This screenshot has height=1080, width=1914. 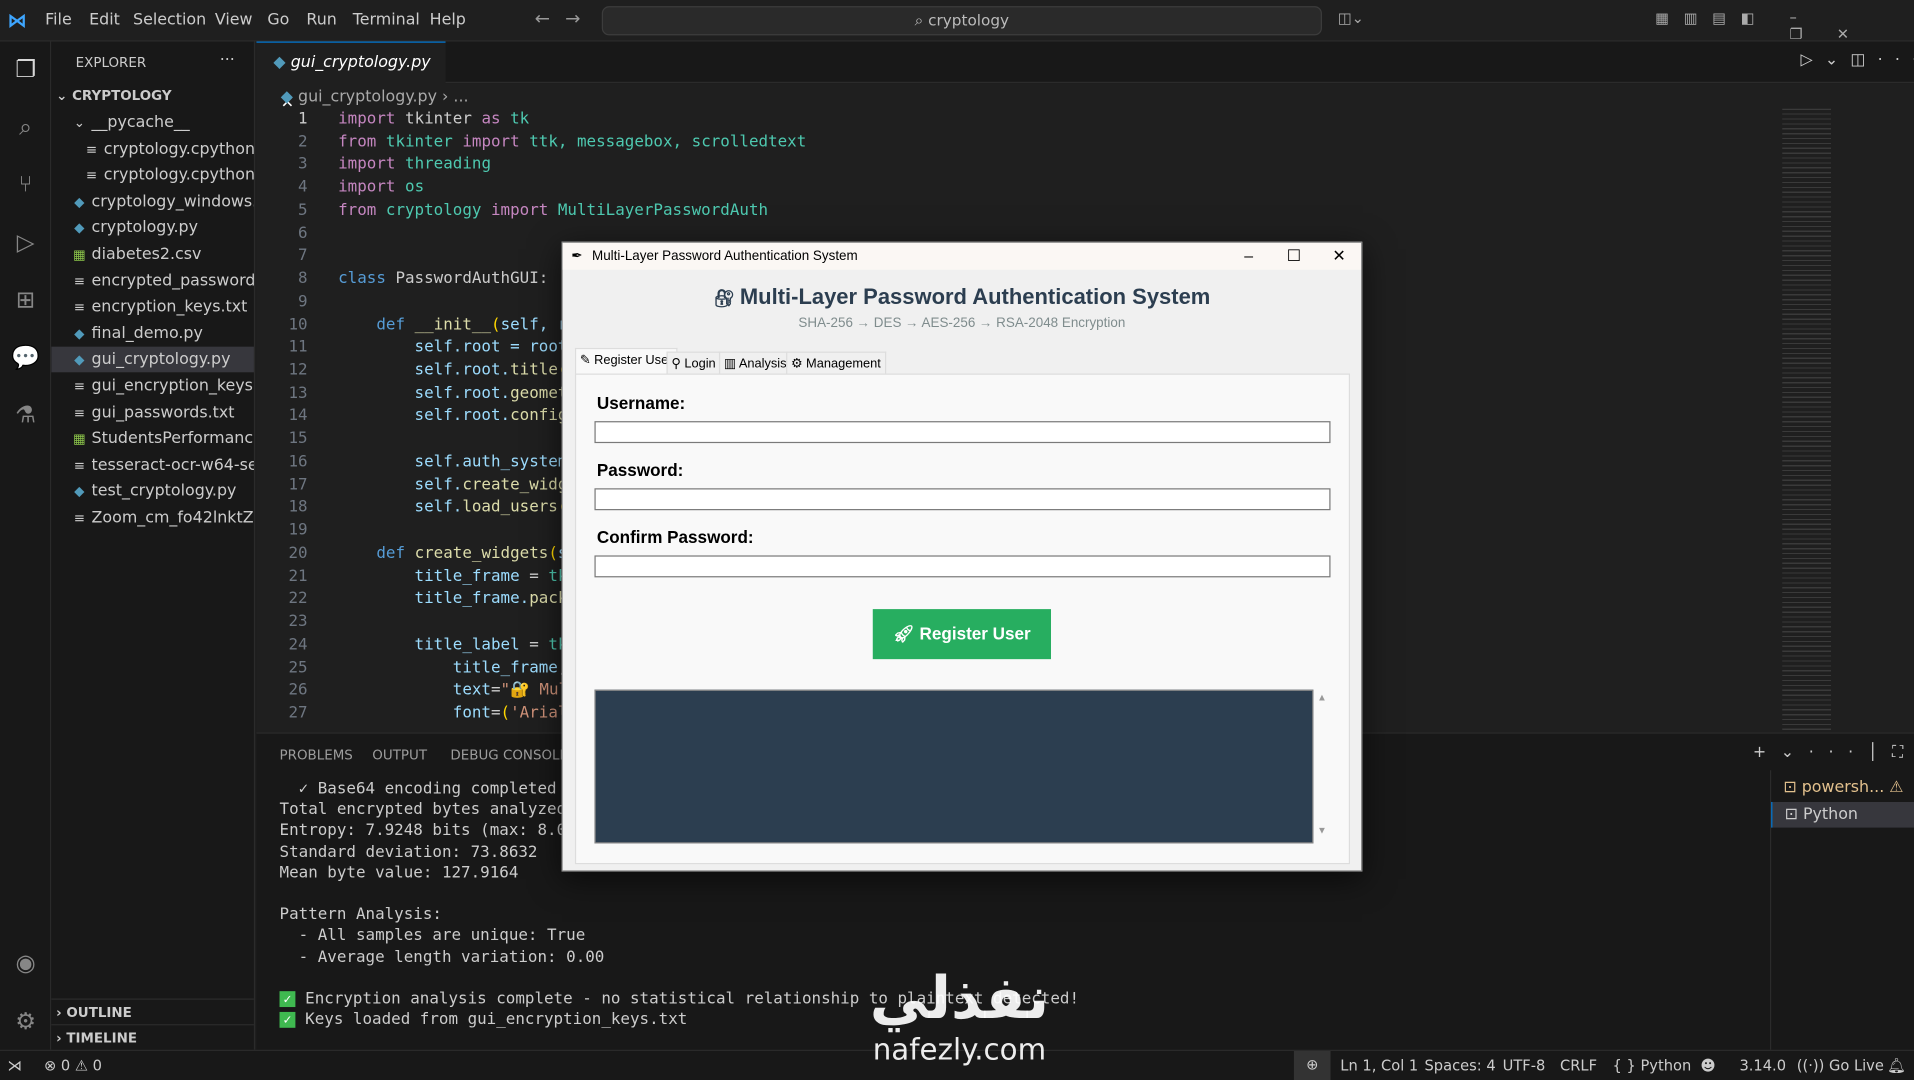 What do you see at coordinates (152, 1011) in the screenshot?
I see `outline-section: › OUTLINE` at bounding box center [152, 1011].